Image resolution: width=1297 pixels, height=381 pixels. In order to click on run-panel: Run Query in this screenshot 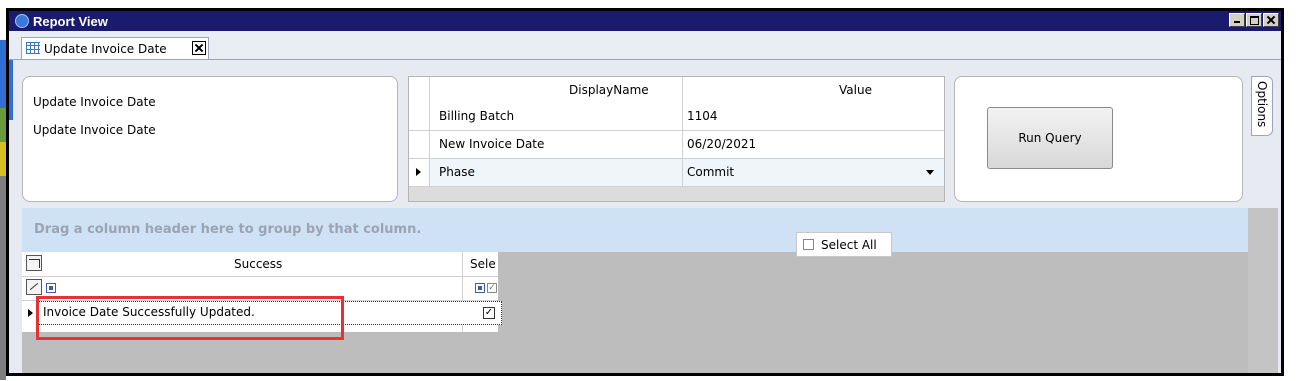, I will do `click(1098, 139)`.